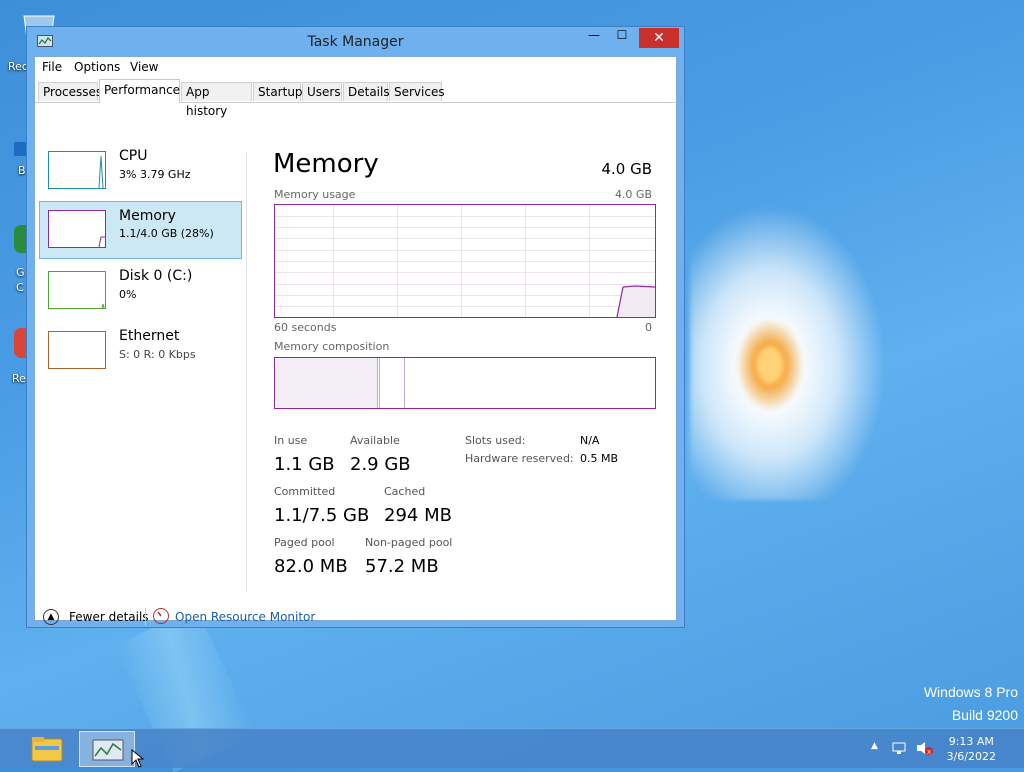  Describe the element at coordinates (291, 440) in the screenshot. I see `in-use-label: In use` at that location.